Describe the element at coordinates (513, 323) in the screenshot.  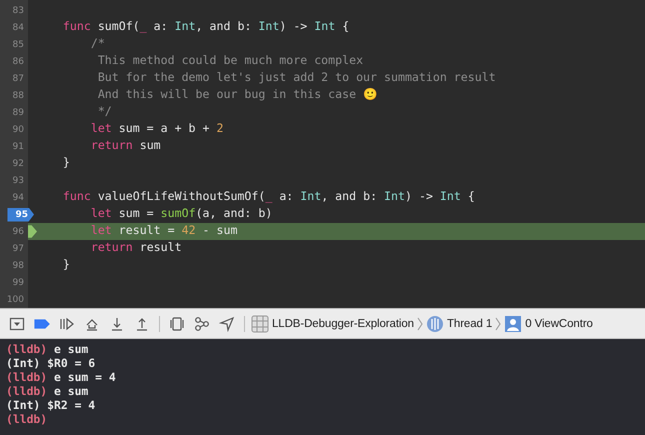
I see `user-icon` at that location.